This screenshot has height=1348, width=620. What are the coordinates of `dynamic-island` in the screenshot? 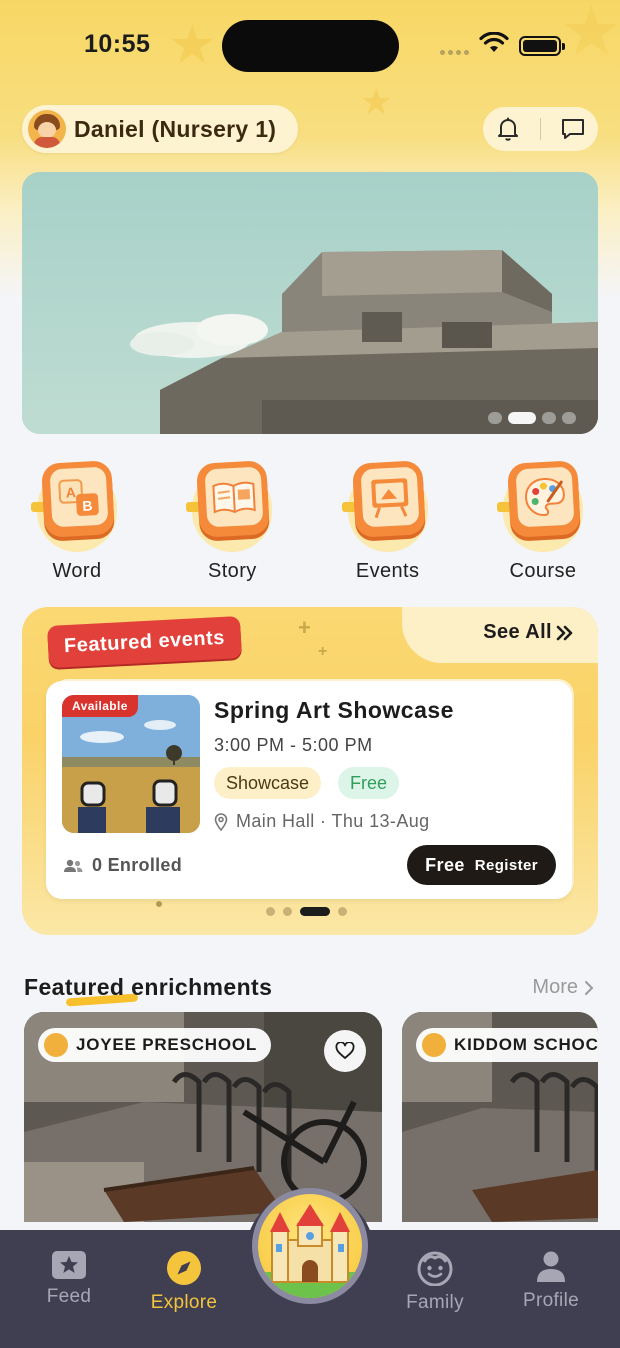 It's located at (310, 46).